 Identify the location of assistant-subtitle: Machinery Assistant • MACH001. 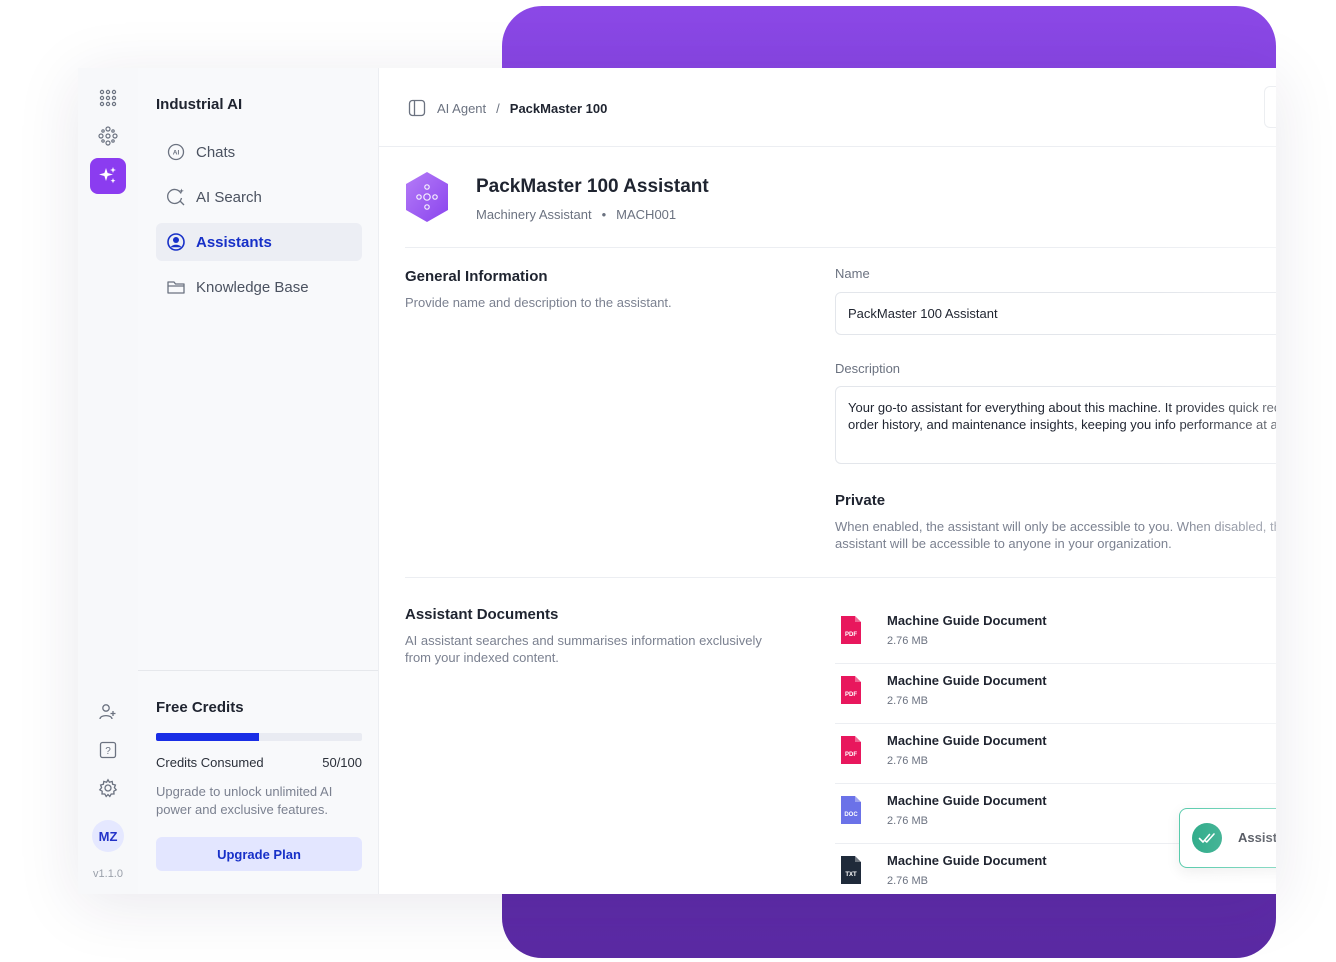
(576, 214).